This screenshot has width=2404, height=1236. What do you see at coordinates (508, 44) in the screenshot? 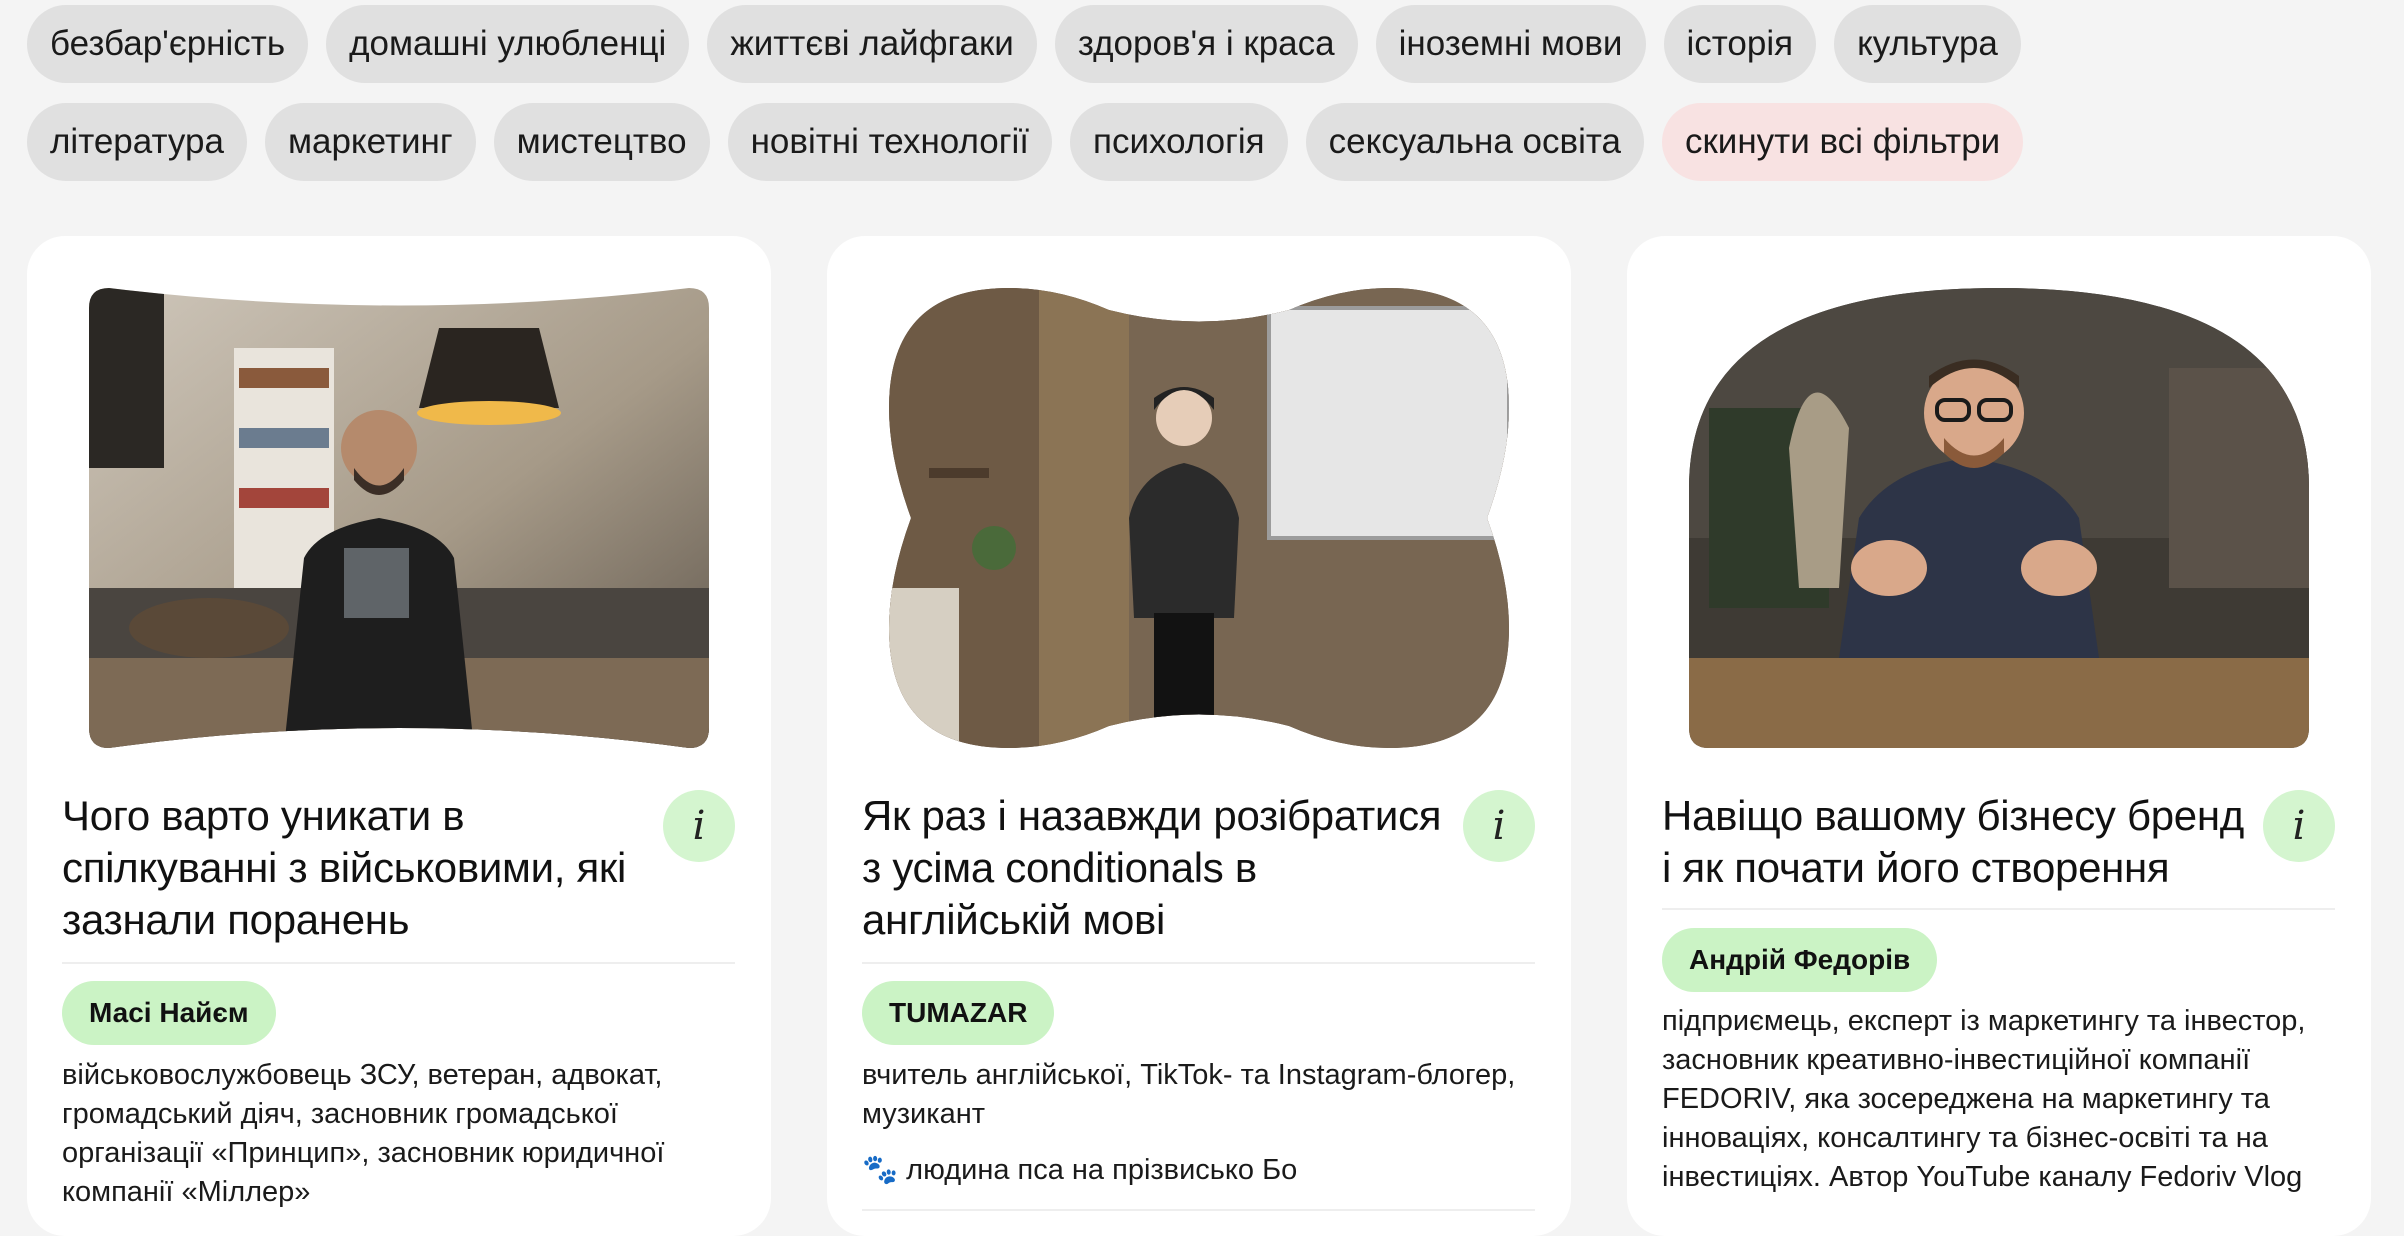
I see `filter-chip-pets: домашні улюбленці` at bounding box center [508, 44].